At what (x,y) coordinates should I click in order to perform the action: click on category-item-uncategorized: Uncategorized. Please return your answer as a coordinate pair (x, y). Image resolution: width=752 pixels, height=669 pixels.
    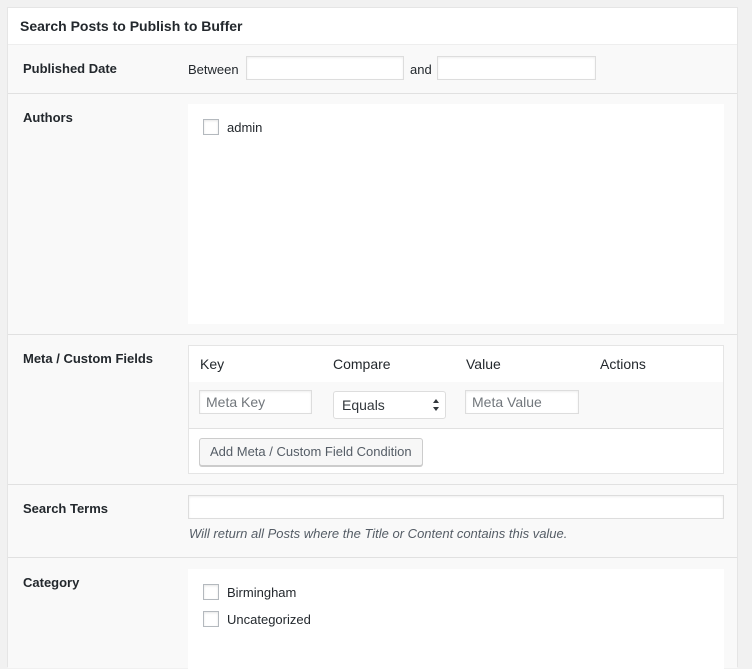
    Looking at the image, I should click on (257, 619).